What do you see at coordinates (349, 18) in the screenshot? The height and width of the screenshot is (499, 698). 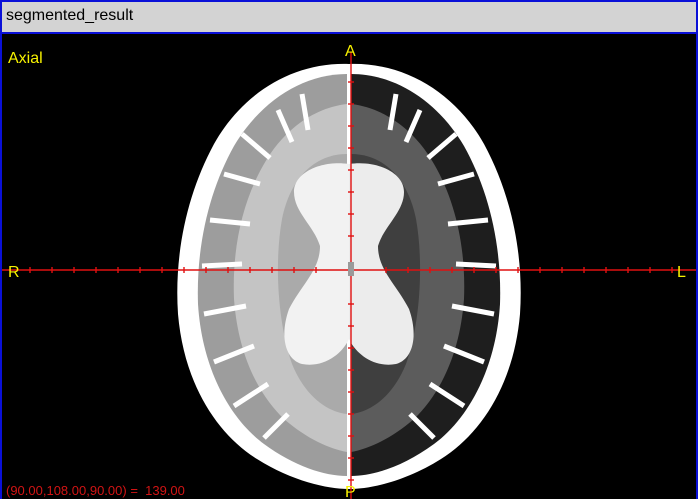 I see `window-titlebar: segmented_result` at bounding box center [349, 18].